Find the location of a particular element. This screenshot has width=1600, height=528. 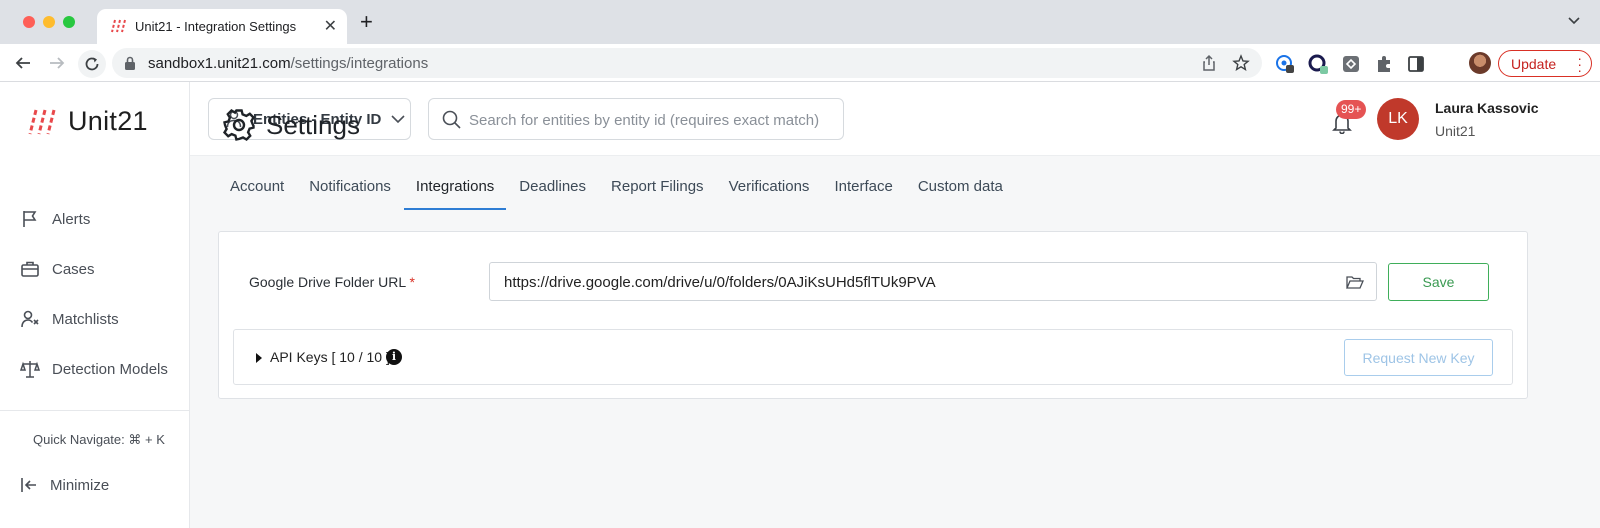

new-tab-button: + is located at coordinates (366, 22).